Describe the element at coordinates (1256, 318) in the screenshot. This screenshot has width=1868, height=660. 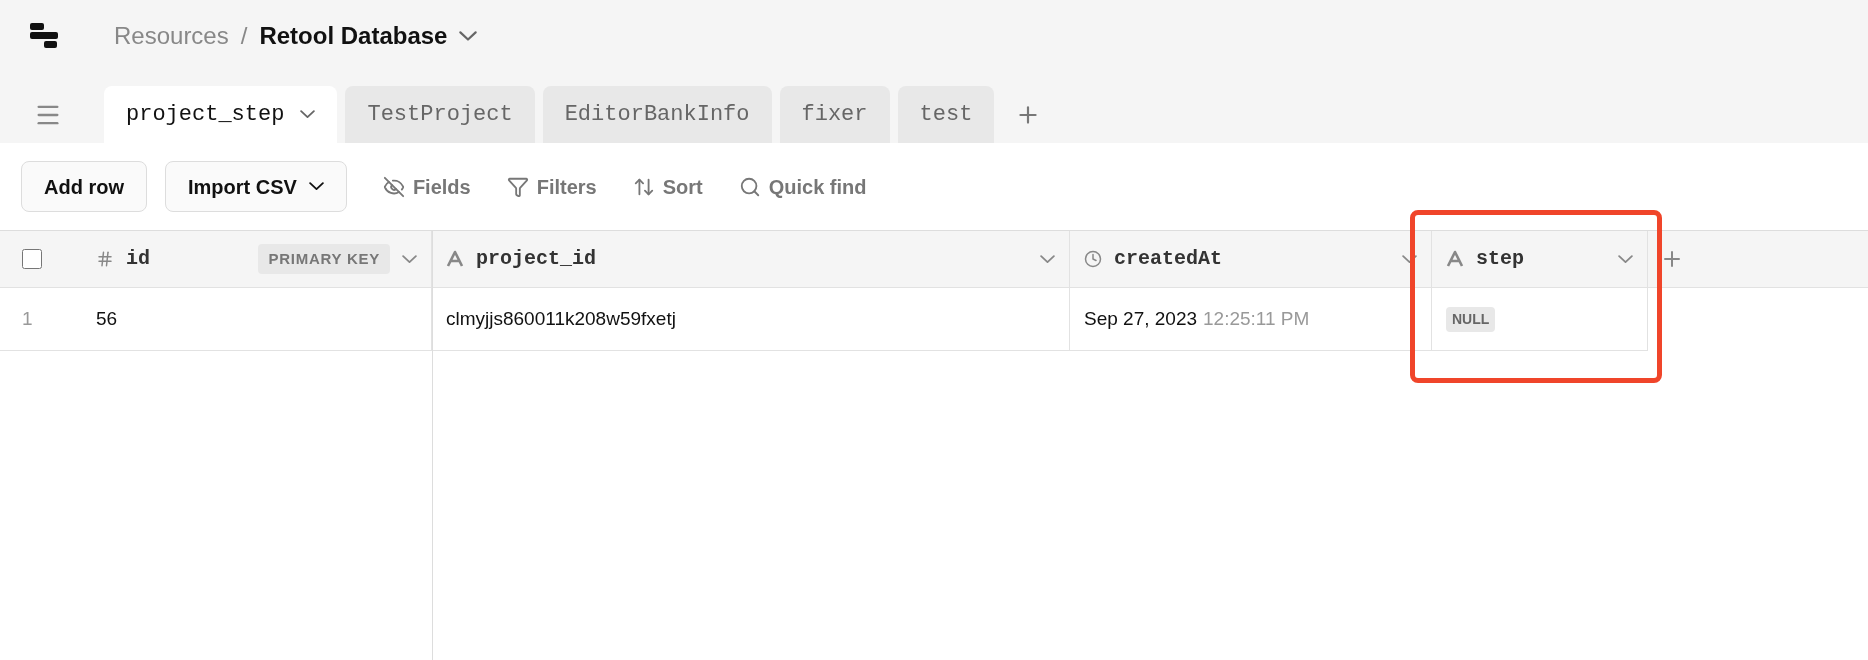
I see `cell-time: 12:25:11 PM` at that location.